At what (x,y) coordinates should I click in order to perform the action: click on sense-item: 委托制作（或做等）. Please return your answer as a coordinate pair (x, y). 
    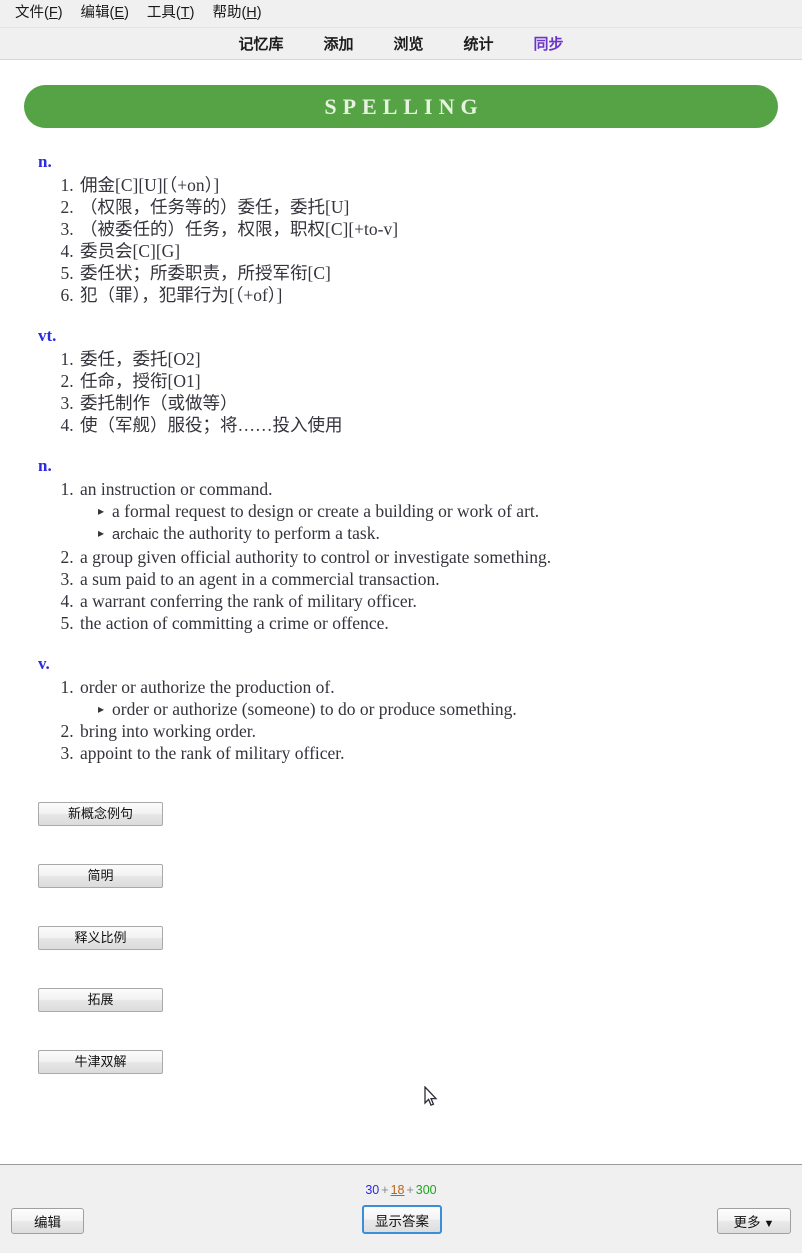
    Looking at the image, I should click on (428, 403).